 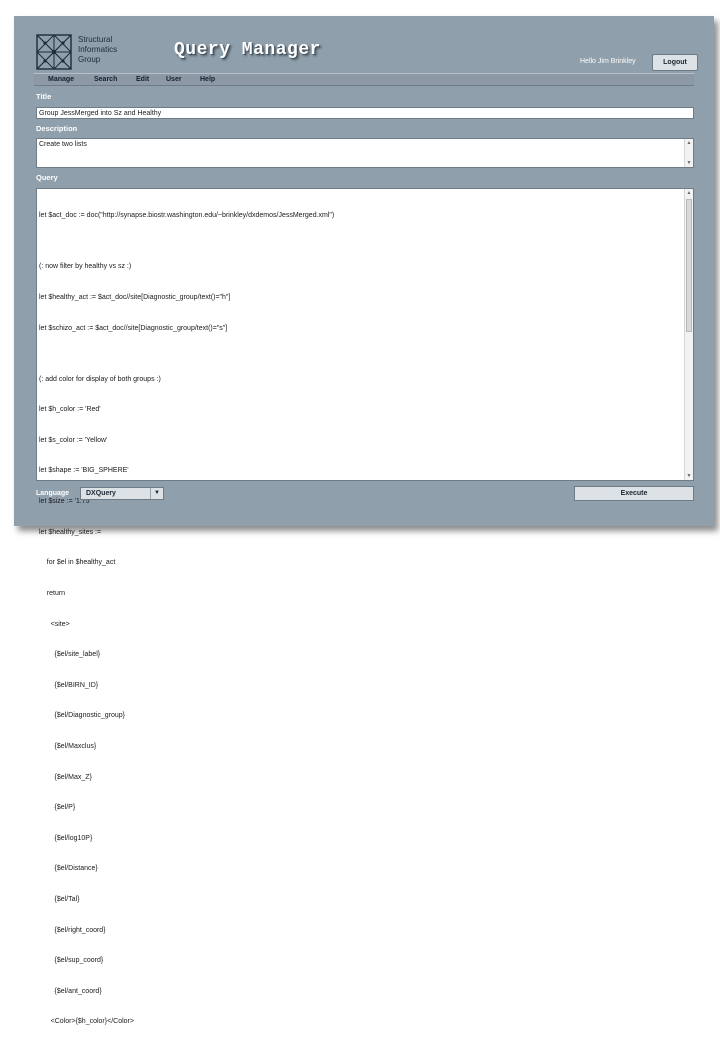 What do you see at coordinates (82, 716) in the screenshot?
I see `query-line: {$el/Diagnostic_group}` at bounding box center [82, 716].